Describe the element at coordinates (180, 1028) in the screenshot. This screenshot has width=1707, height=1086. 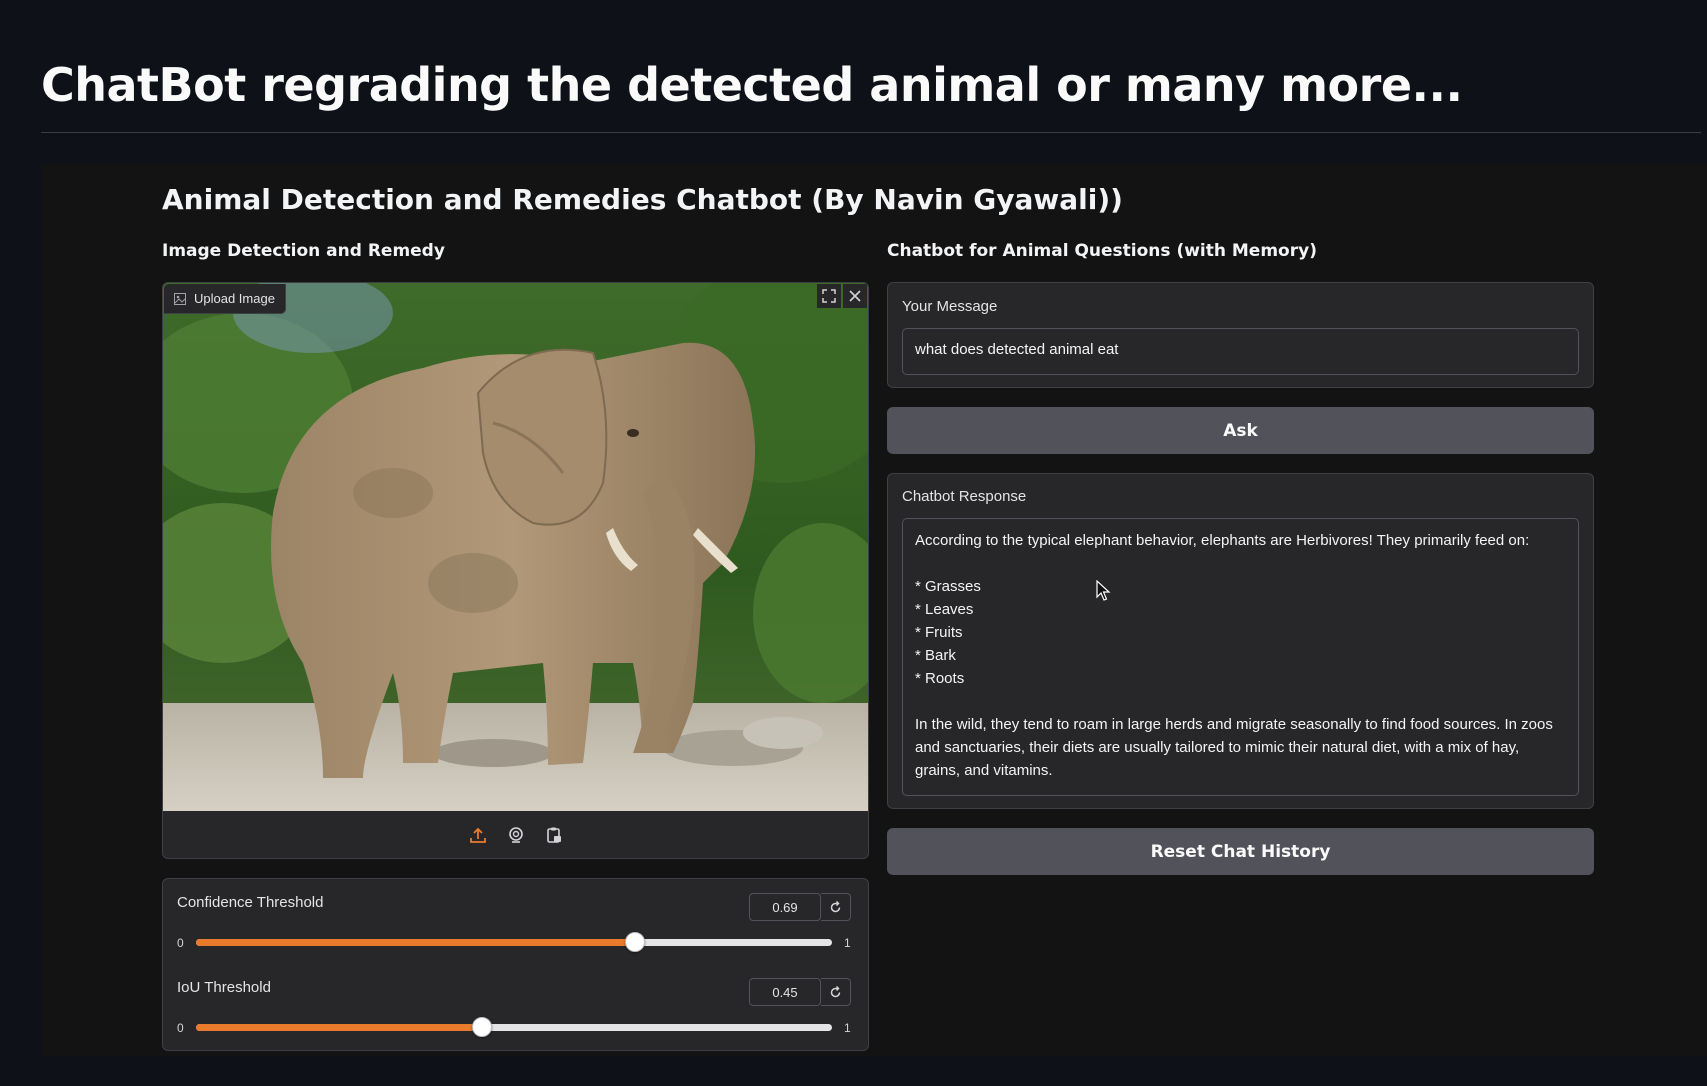
I see `iou-min-label: 0` at that location.